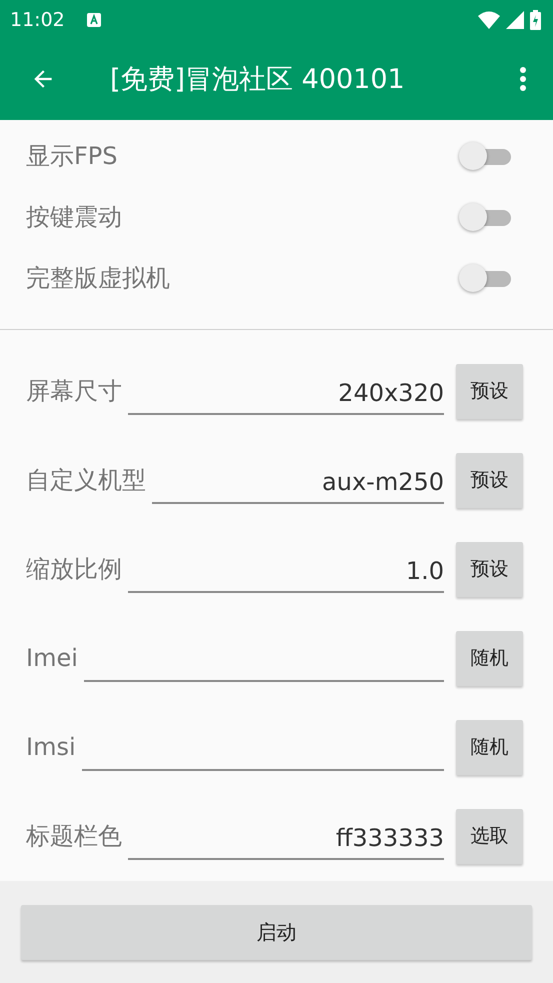 The height and width of the screenshot is (983, 553). I want to click on more-icon, so click(523, 79).